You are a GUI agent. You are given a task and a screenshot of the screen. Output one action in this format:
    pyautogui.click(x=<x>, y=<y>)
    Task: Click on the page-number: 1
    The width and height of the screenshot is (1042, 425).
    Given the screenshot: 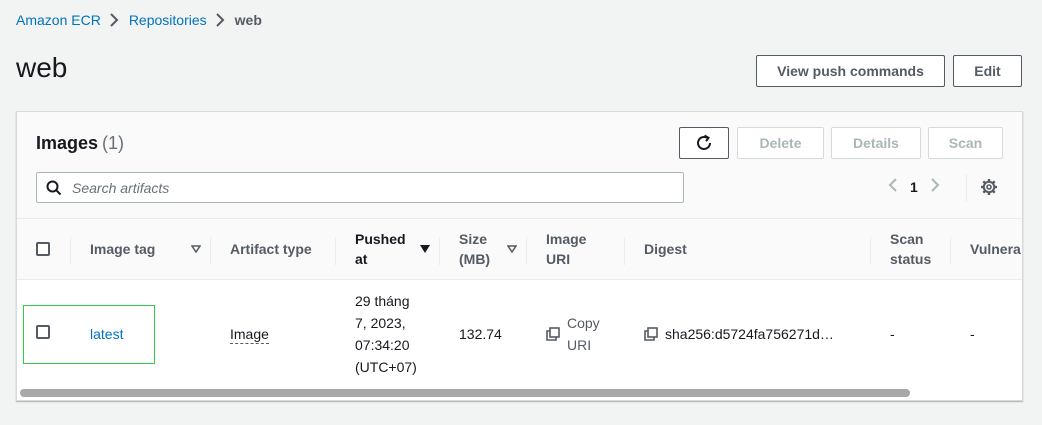 What is the action you would take?
    pyautogui.click(x=914, y=187)
    